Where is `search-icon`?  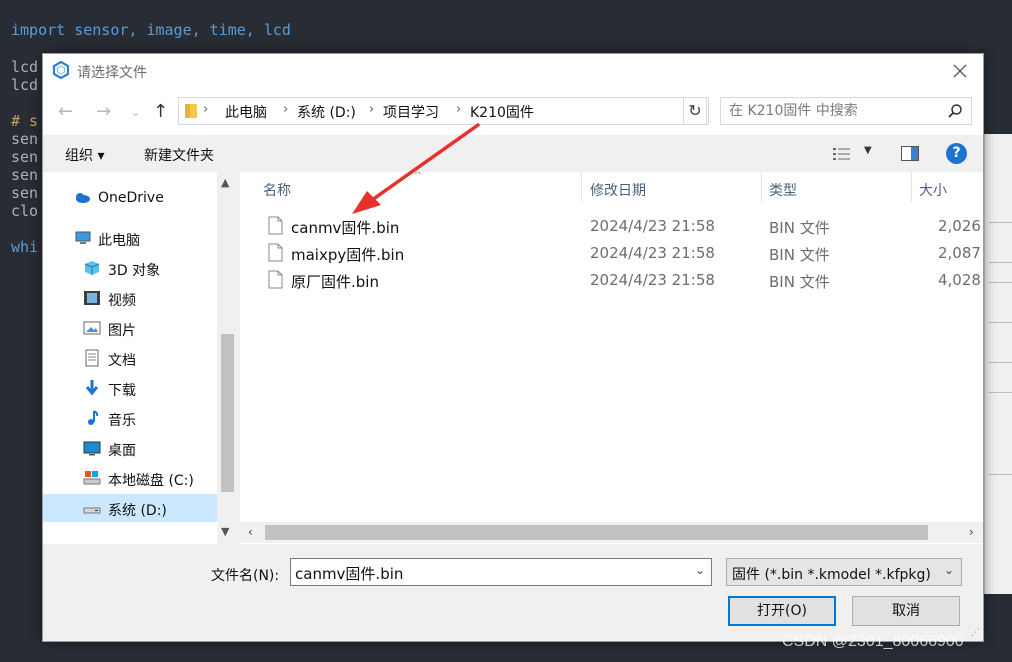
search-icon is located at coordinates (955, 111).